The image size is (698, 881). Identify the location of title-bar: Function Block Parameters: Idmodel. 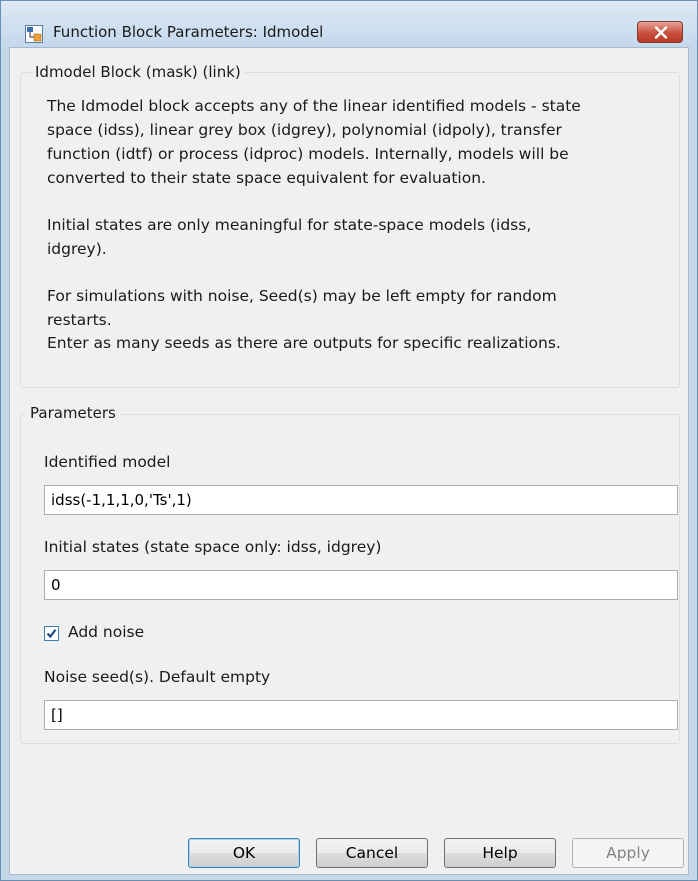
(349, 24).